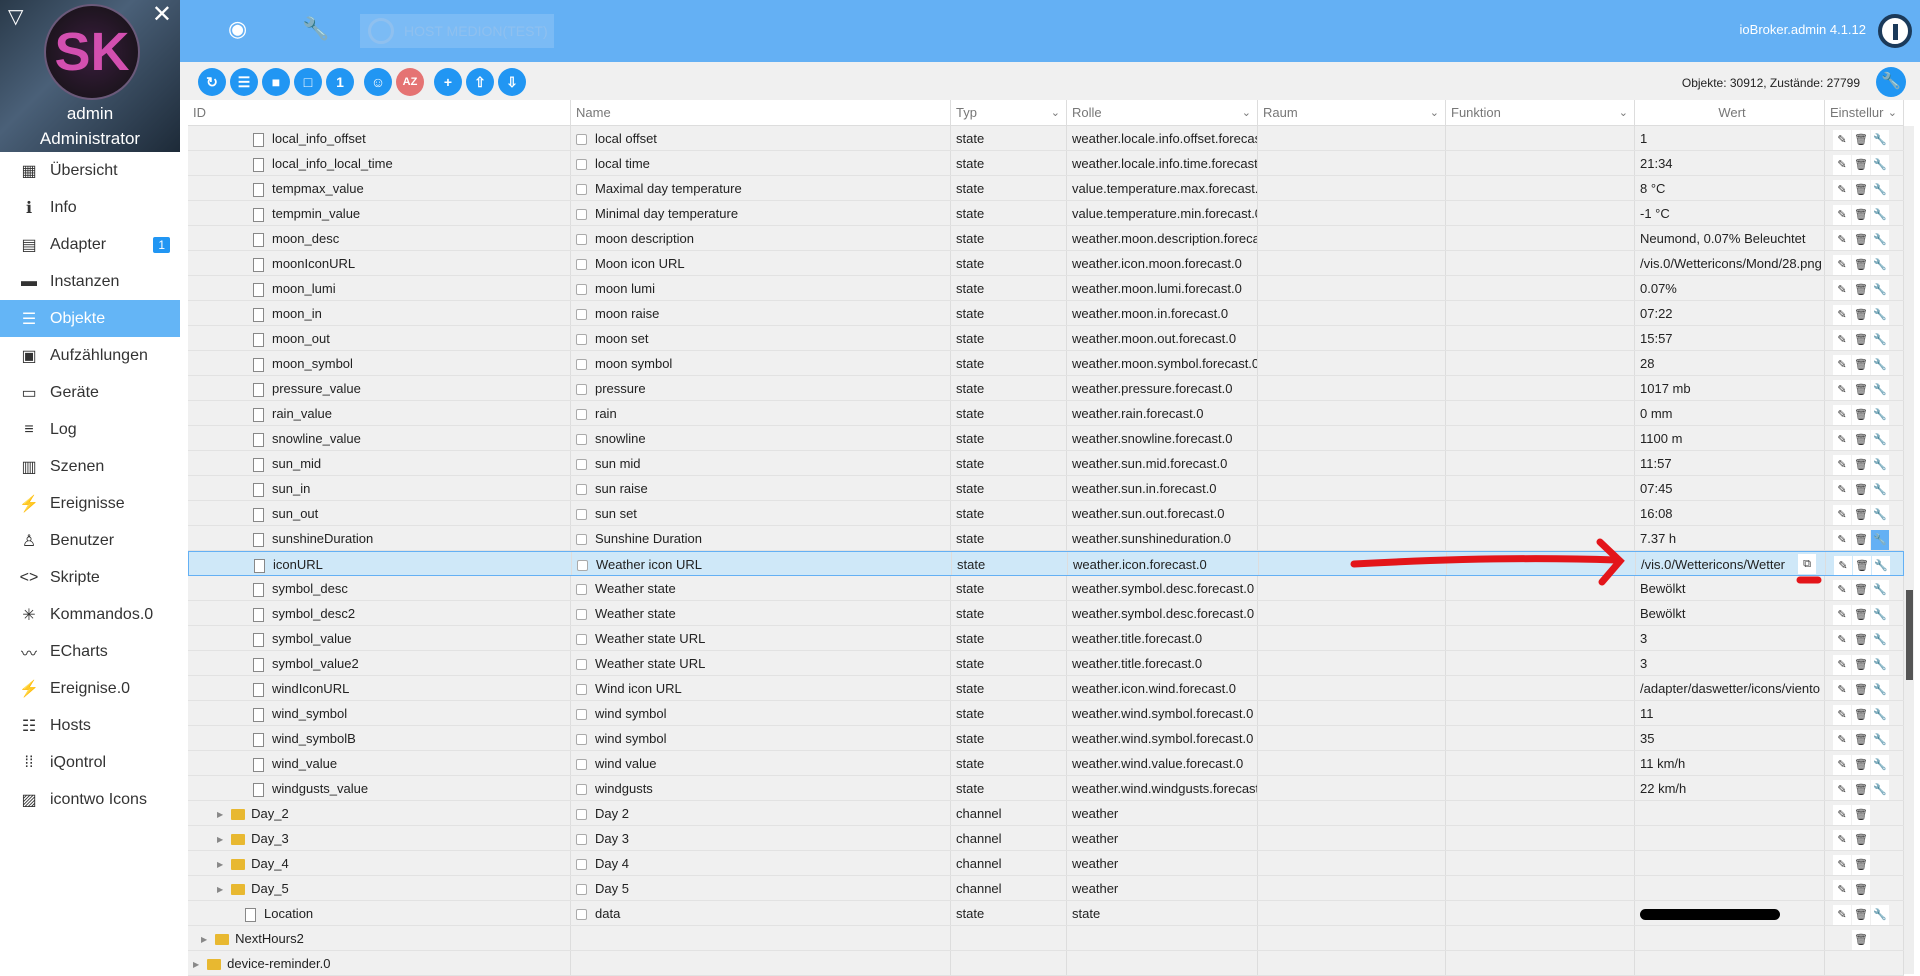 This screenshot has height=976, width=1920. What do you see at coordinates (212, 82) in the screenshot?
I see `refresh-button: ↻` at bounding box center [212, 82].